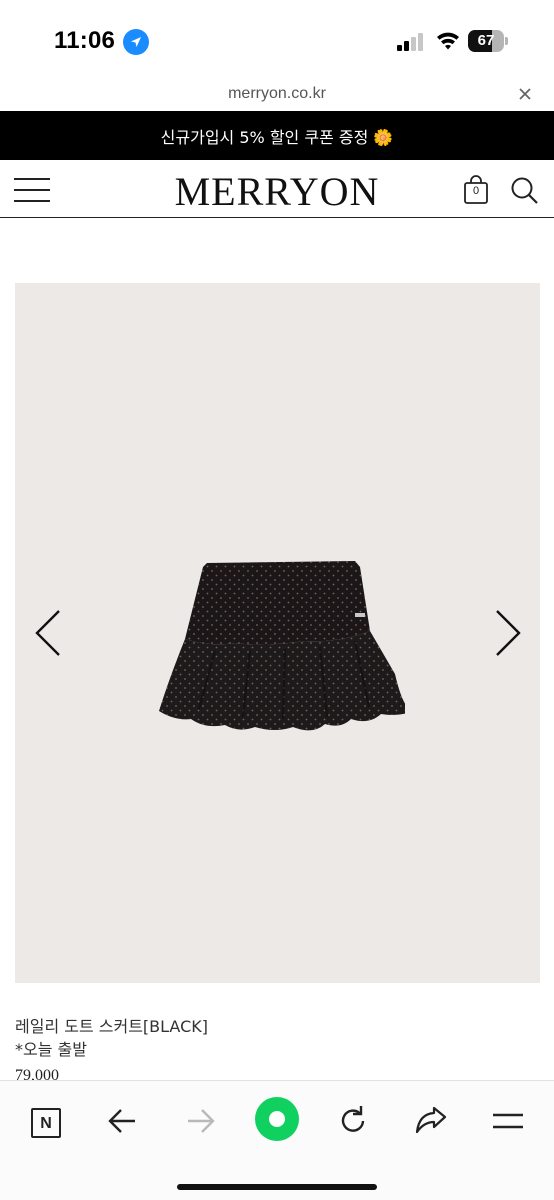  What do you see at coordinates (431, 1121) in the screenshot?
I see `share-icon` at bounding box center [431, 1121].